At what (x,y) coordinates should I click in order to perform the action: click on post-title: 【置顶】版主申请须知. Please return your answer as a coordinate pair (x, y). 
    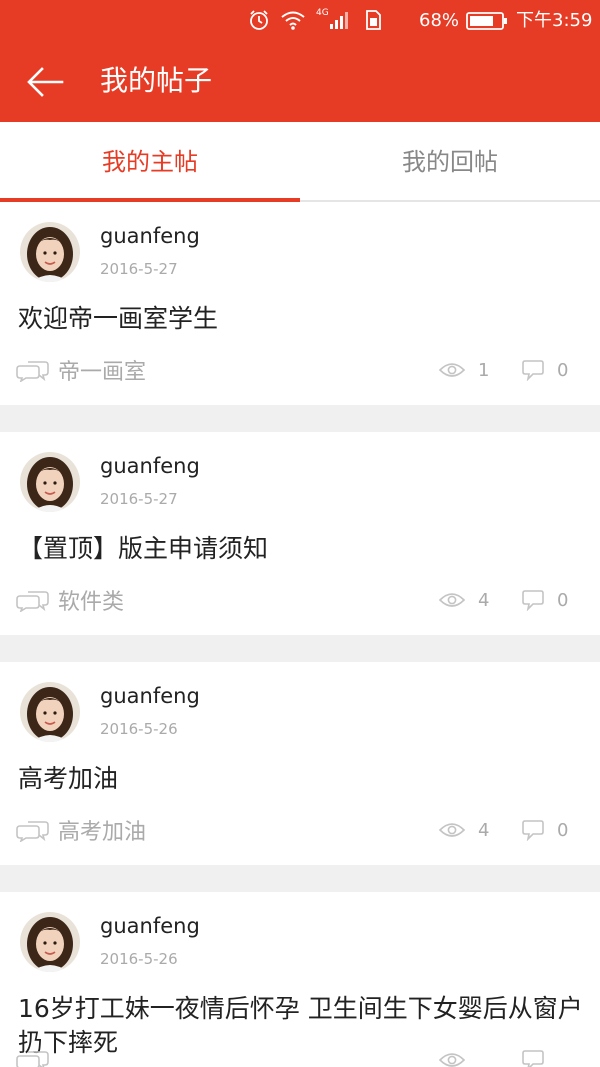
    Looking at the image, I should click on (303, 549).